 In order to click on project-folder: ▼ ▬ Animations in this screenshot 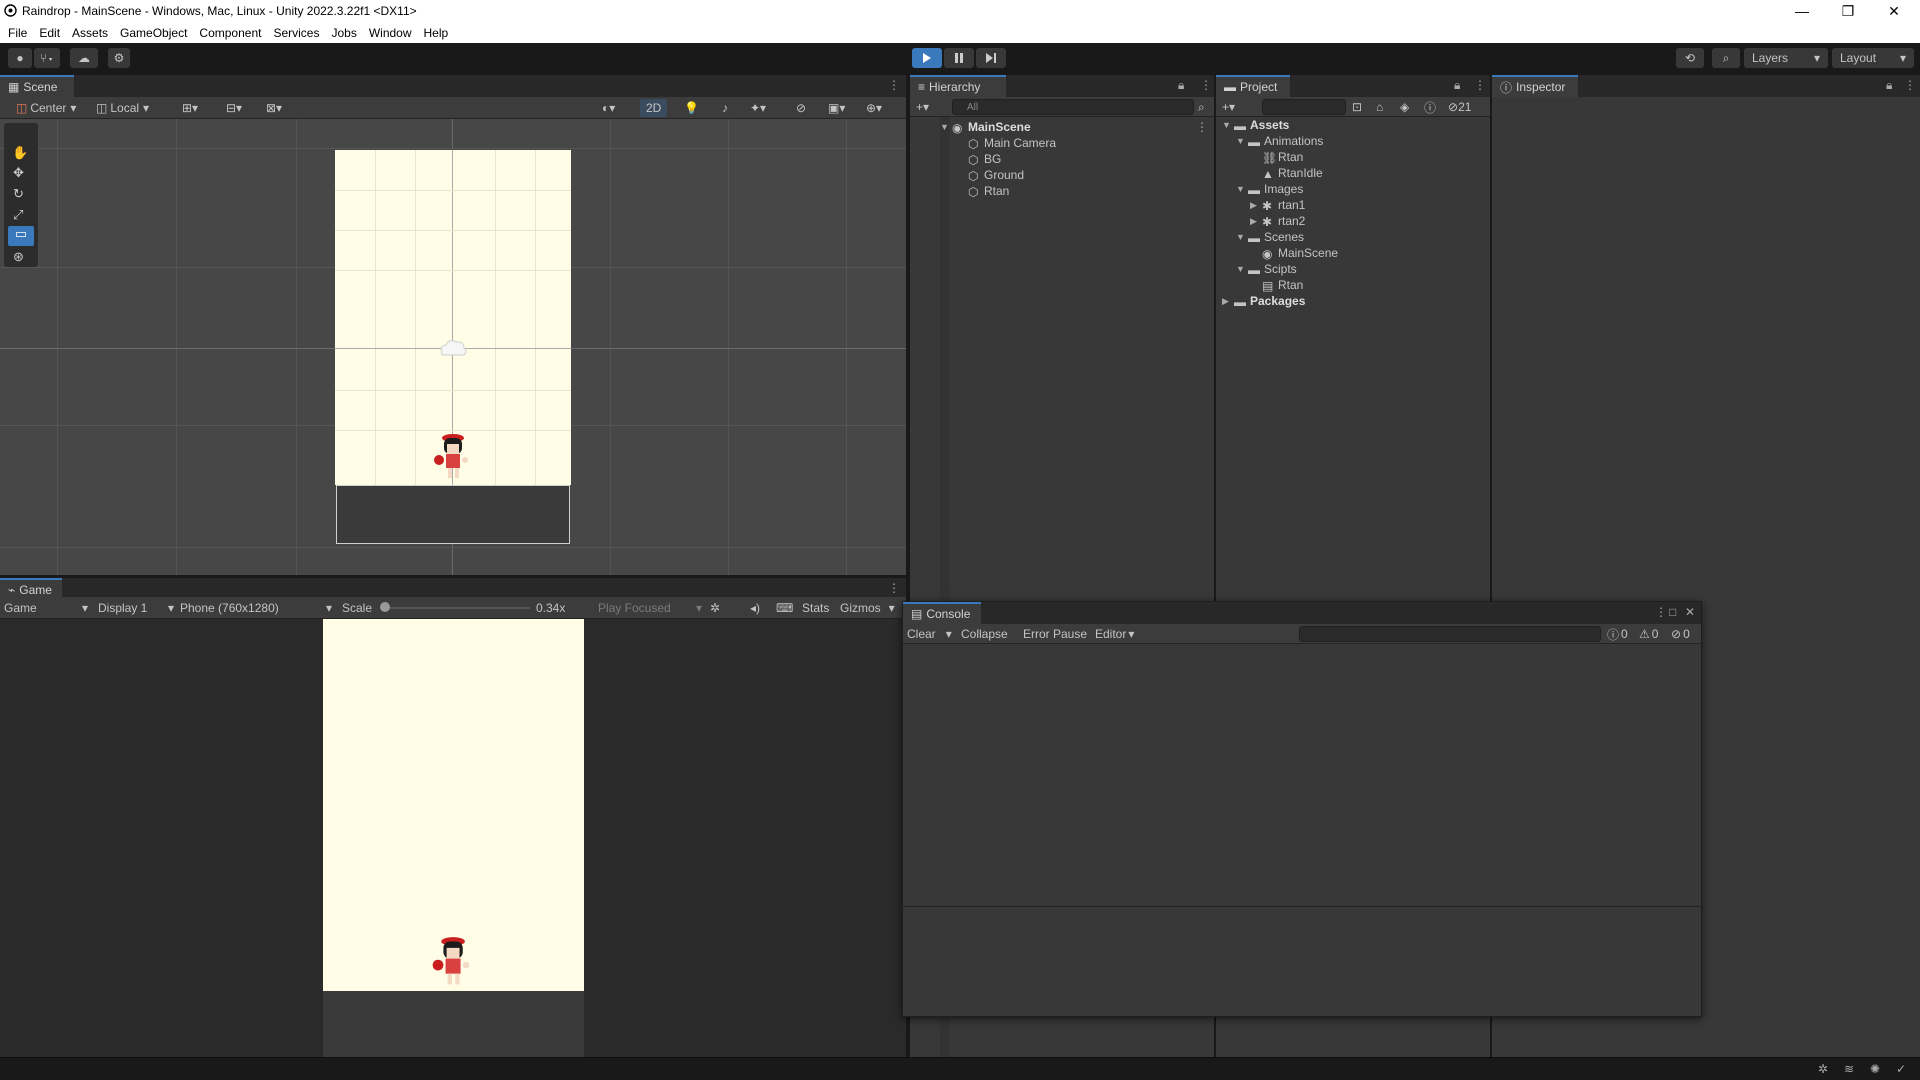, I will do `click(1279, 141)`.